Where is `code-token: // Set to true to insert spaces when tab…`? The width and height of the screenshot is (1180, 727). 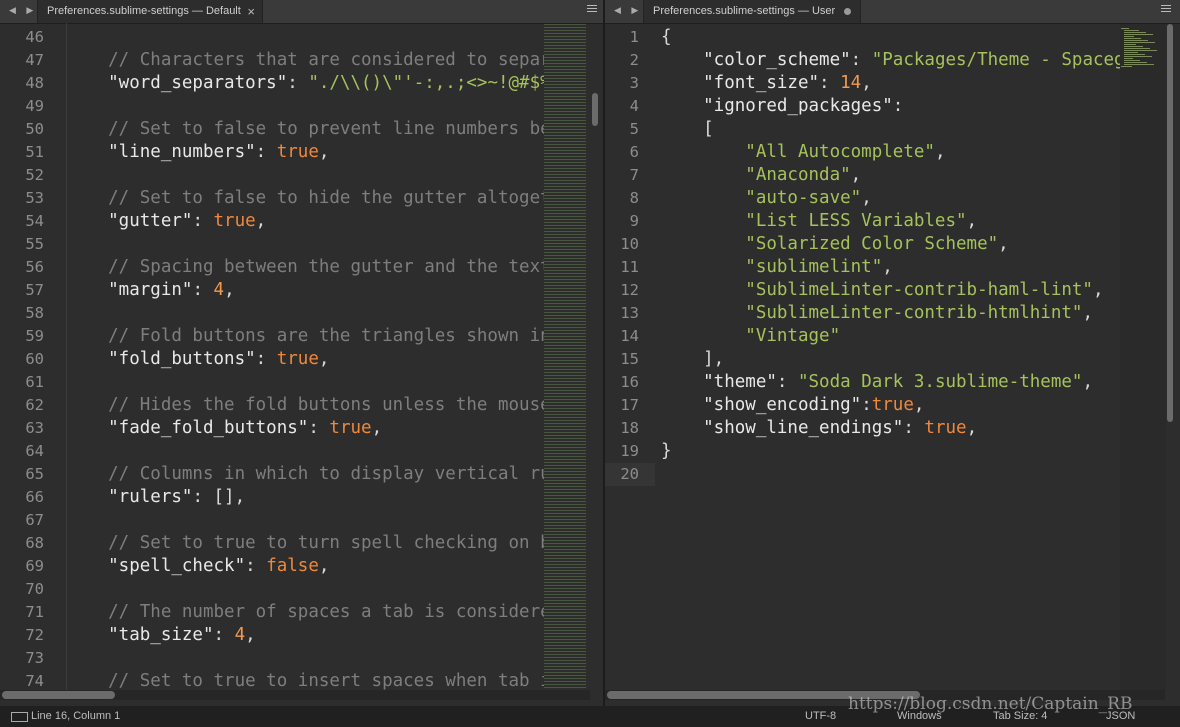
code-token: // Set to true to insert spaces when tab… is located at coordinates (305, 681).